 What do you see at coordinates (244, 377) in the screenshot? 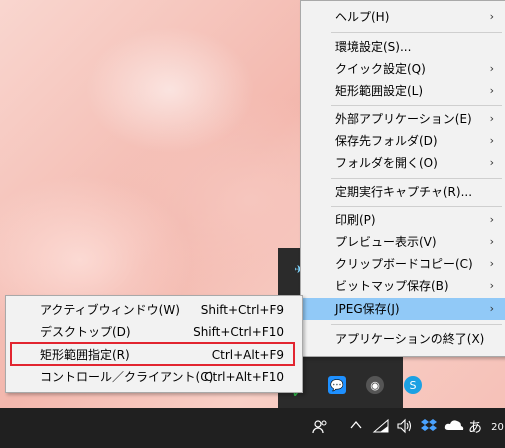
I see `shortcut-text: Ctrl+Alt+F10` at bounding box center [244, 377].